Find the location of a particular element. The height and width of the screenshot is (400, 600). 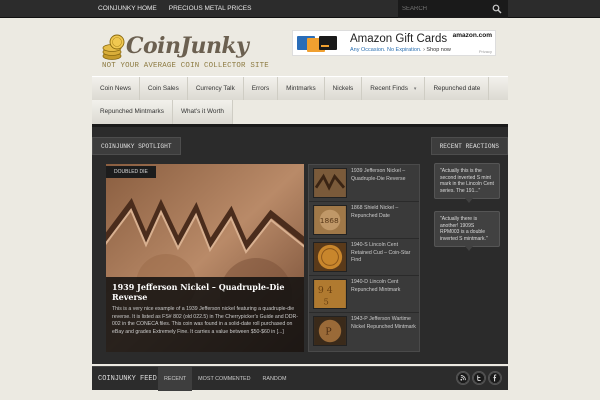

coin-thumbnail: 1868 is located at coordinates (330, 220).